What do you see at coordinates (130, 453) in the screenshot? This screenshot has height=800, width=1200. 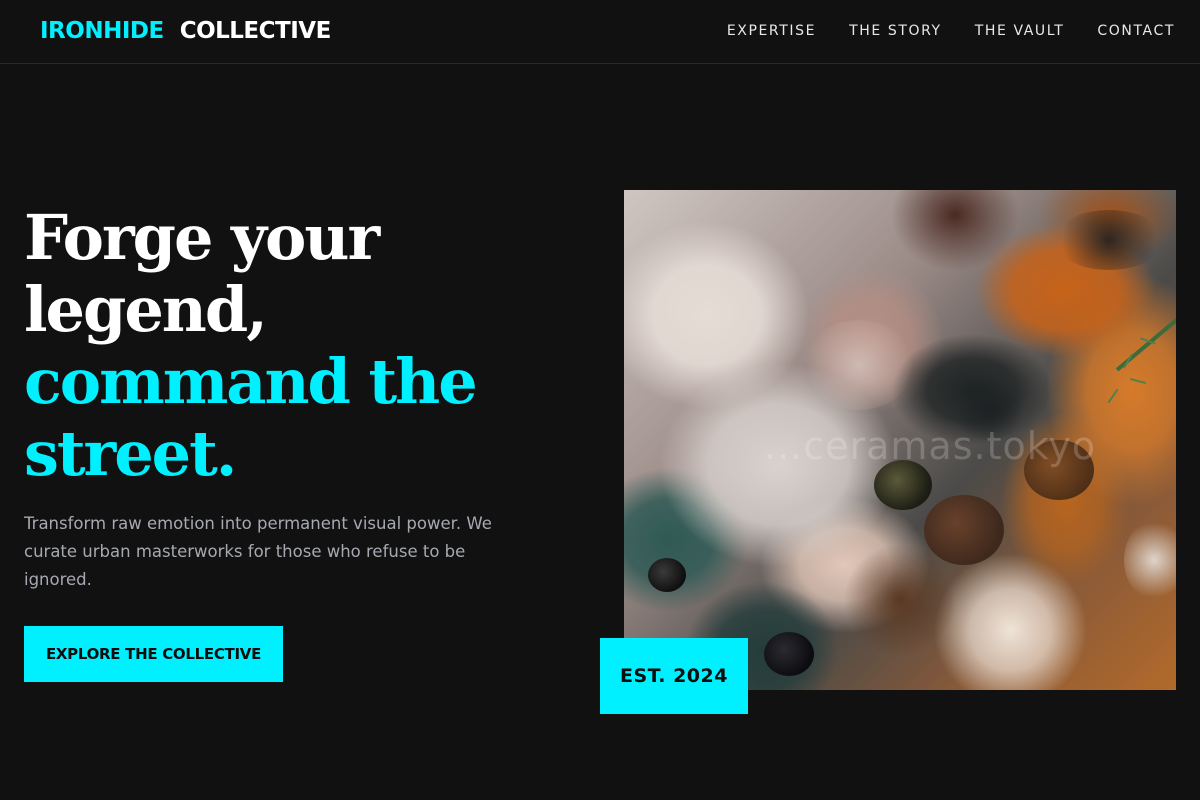 I see `hero-heading-line-4: street.` at bounding box center [130, 453].